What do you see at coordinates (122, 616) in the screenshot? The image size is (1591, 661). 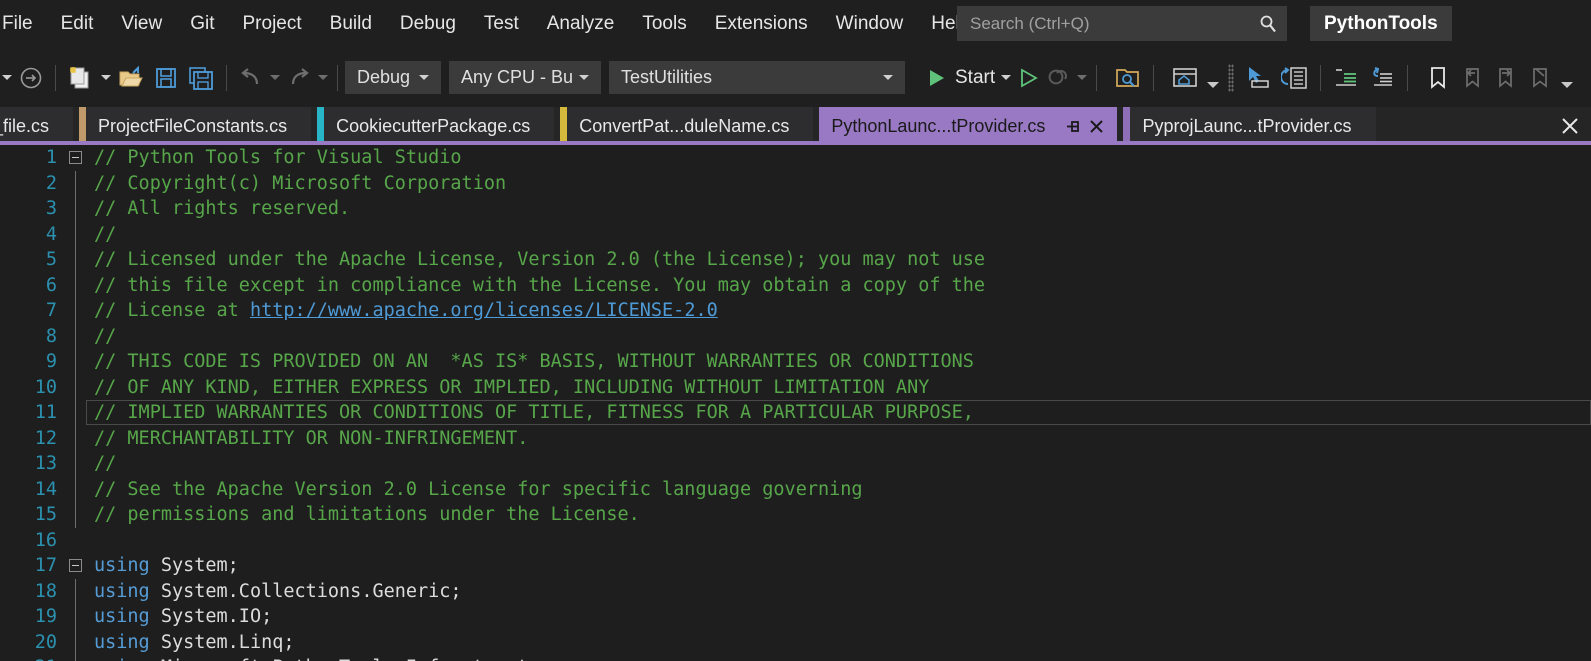 I see `code-token: using` at bounding box center [122, 616].